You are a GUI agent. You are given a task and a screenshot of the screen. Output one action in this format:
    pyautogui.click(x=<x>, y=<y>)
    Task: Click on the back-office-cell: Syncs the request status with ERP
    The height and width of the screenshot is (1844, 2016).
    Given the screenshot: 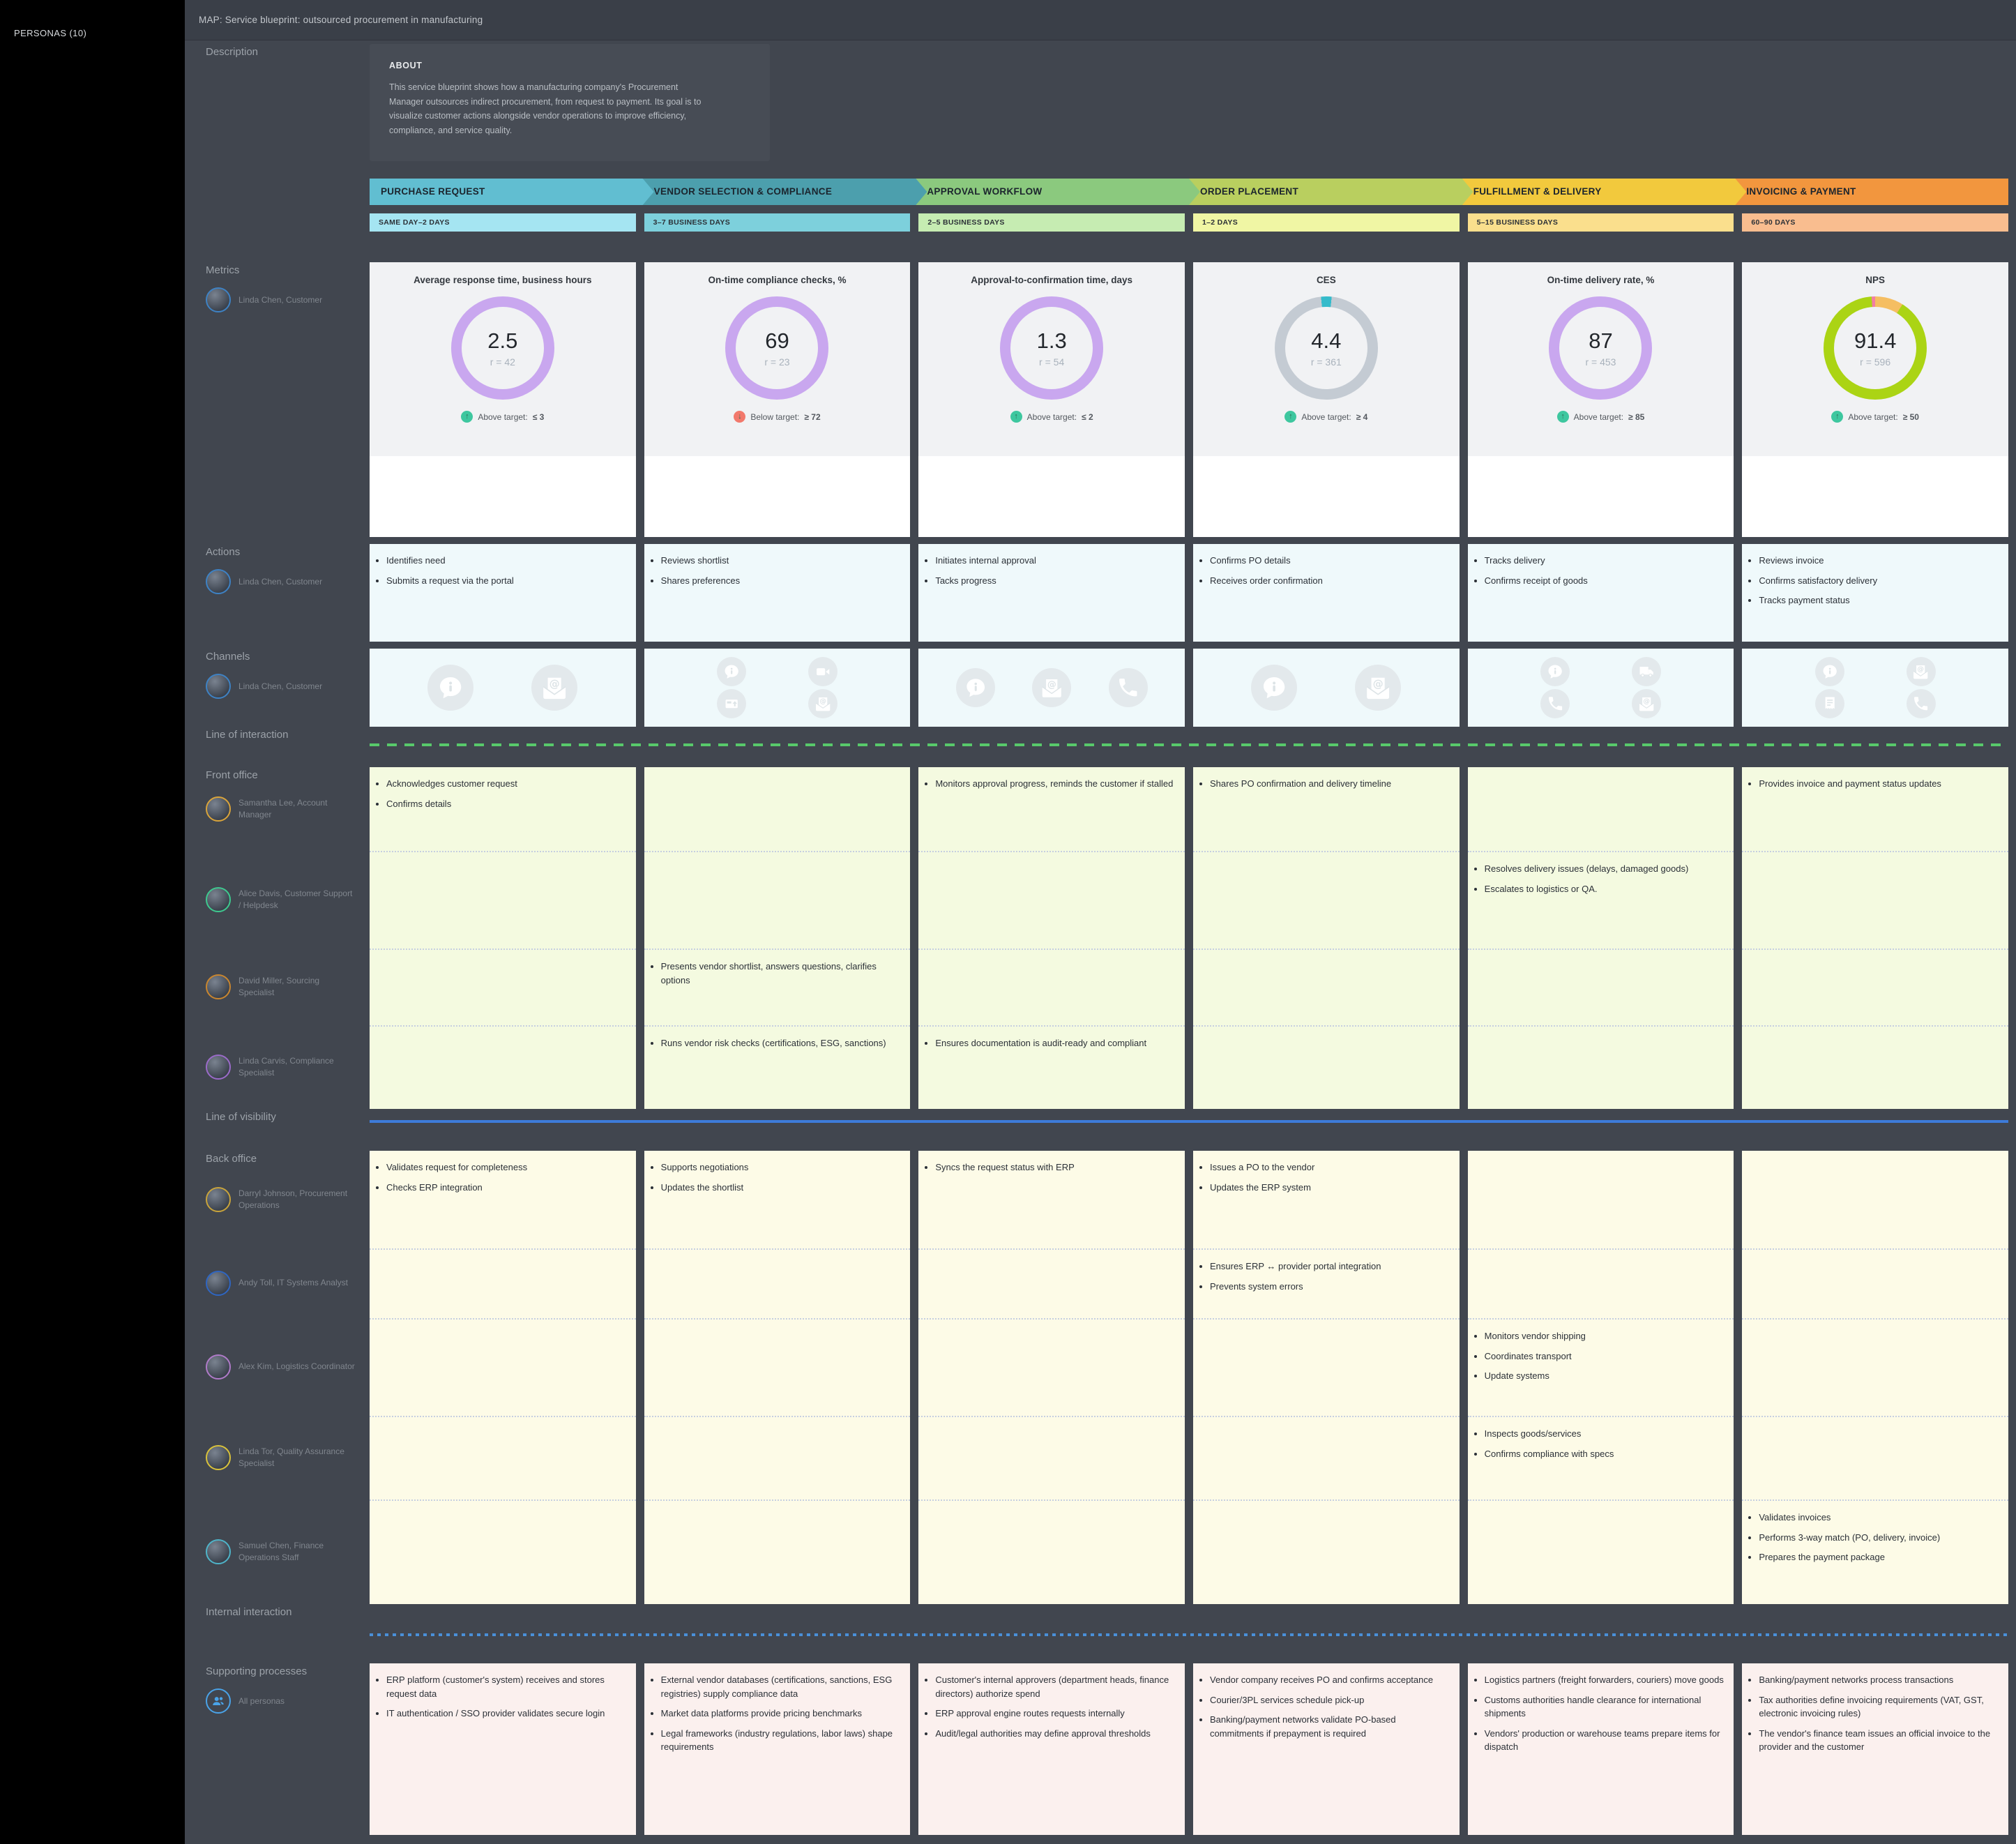 What is the action you would take?
    pyautogui.click(x=1051, y=1200)
    